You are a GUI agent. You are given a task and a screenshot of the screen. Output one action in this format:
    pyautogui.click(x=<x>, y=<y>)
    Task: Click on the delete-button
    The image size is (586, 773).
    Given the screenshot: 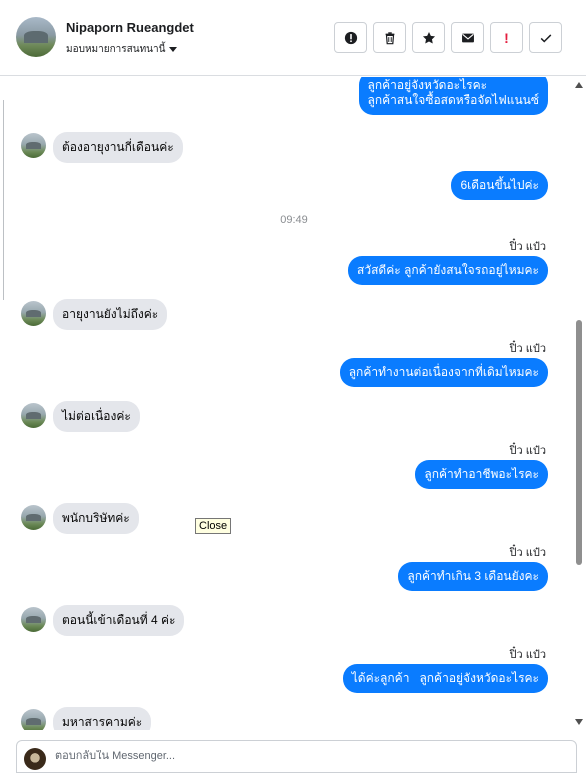 What is the action you would take?
    pyautogui.click(x=389, y=37)
    